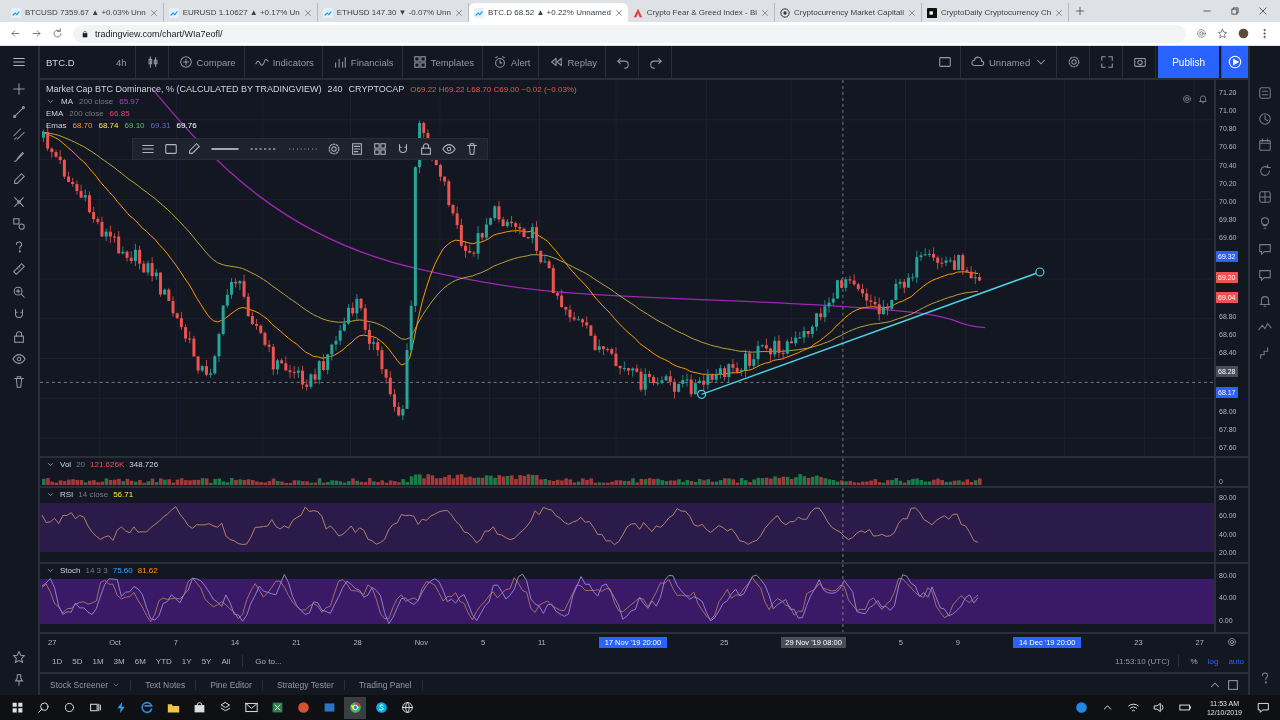  What do you see at coordinates (1265, 197) in the screenshot?
I see `layers-icon` at bounding box center [1265, 197].